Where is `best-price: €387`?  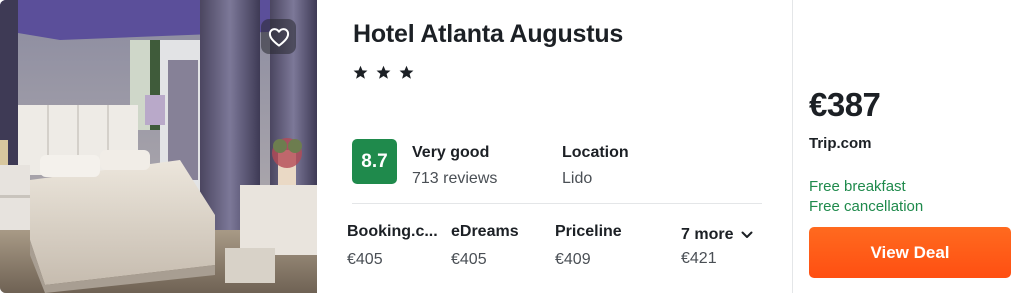
best-price: €387 is located at coordinates (845, 104).